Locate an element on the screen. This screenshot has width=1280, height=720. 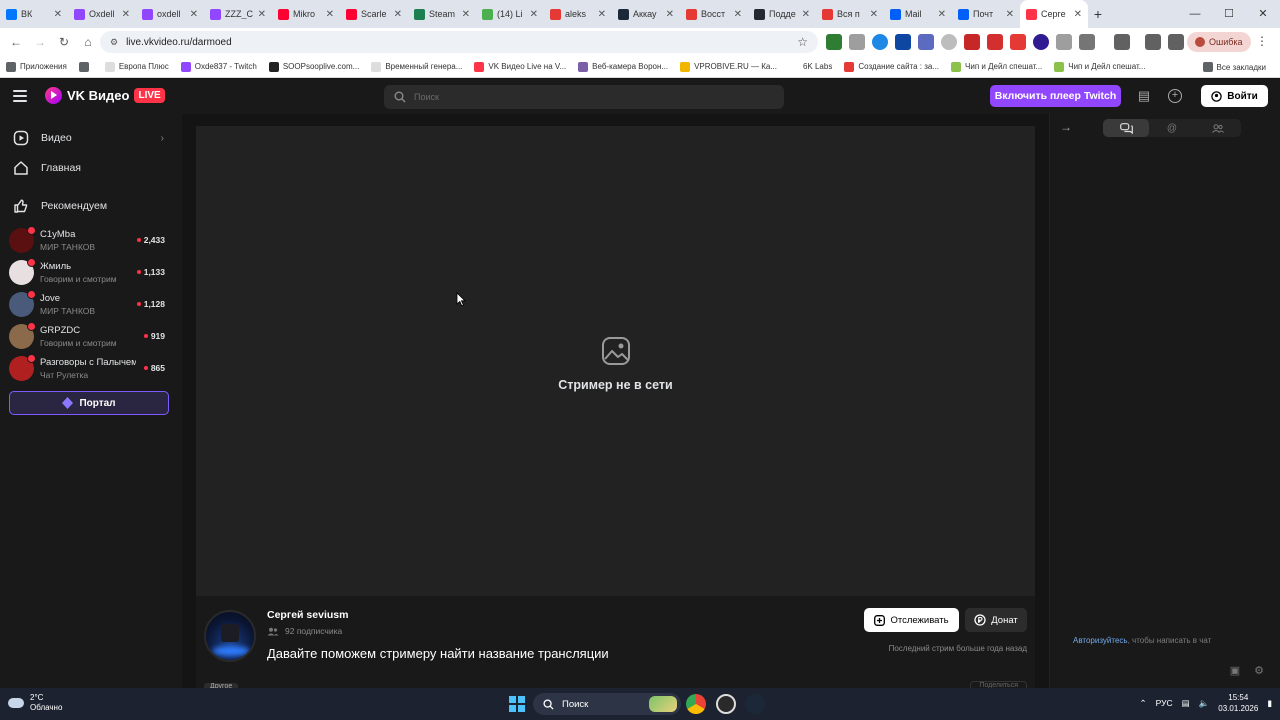
tab-viewers is located at coordinates (1218, 128).